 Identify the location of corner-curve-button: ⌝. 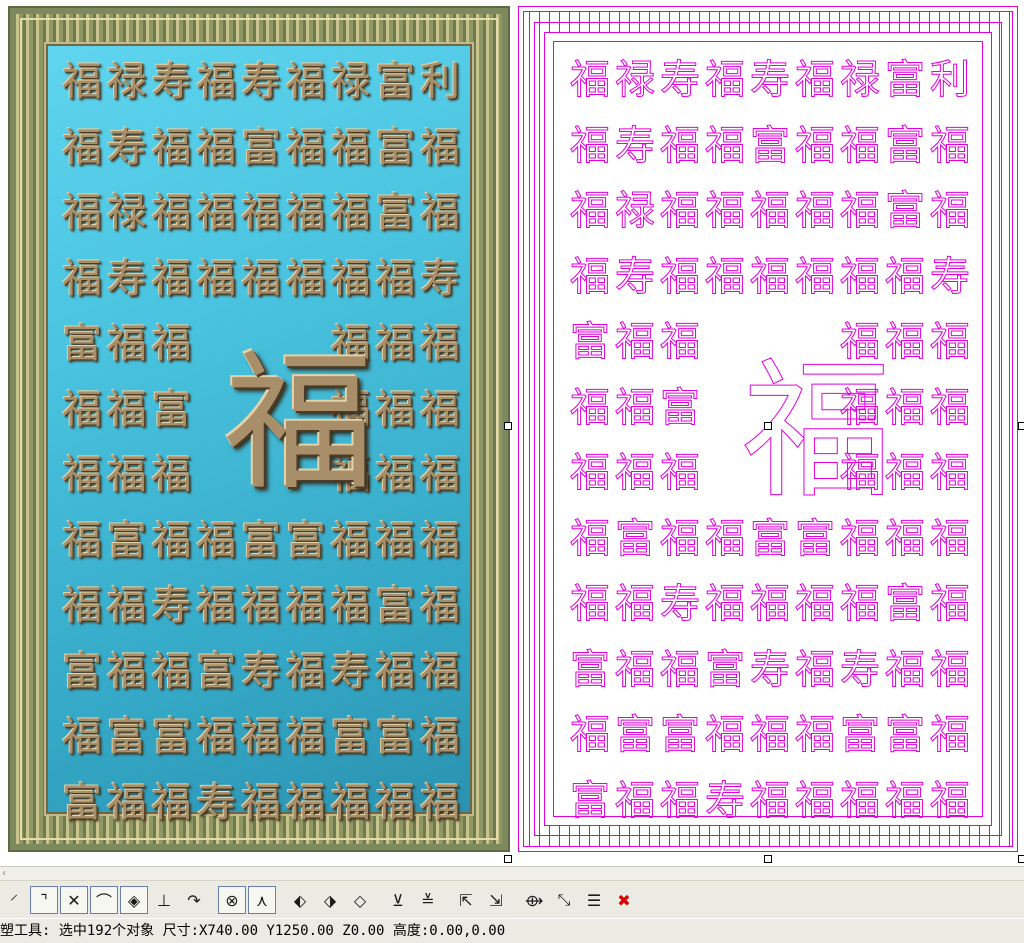
(44, 900).